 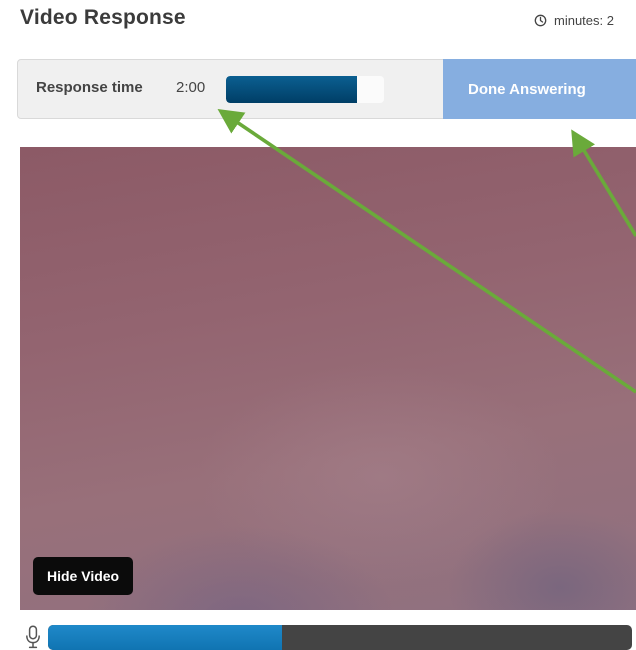 What do you see at coordinates (103, 17) in the screenshot?
I see `page-title: Video Response` at bounding box center [103, 17].